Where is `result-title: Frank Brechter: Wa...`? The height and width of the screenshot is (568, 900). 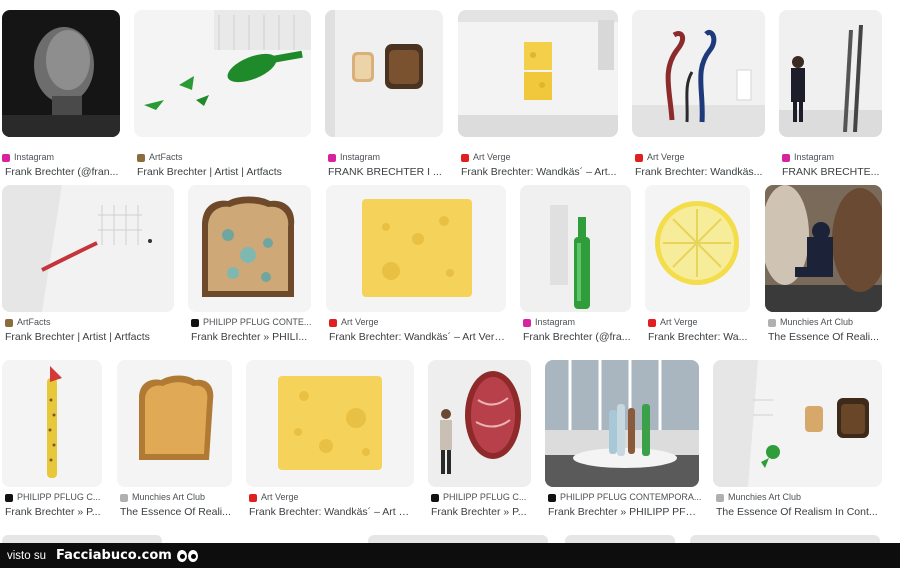
result-title: Frank Brechter: Wa... is located at coordinates (699, 337).